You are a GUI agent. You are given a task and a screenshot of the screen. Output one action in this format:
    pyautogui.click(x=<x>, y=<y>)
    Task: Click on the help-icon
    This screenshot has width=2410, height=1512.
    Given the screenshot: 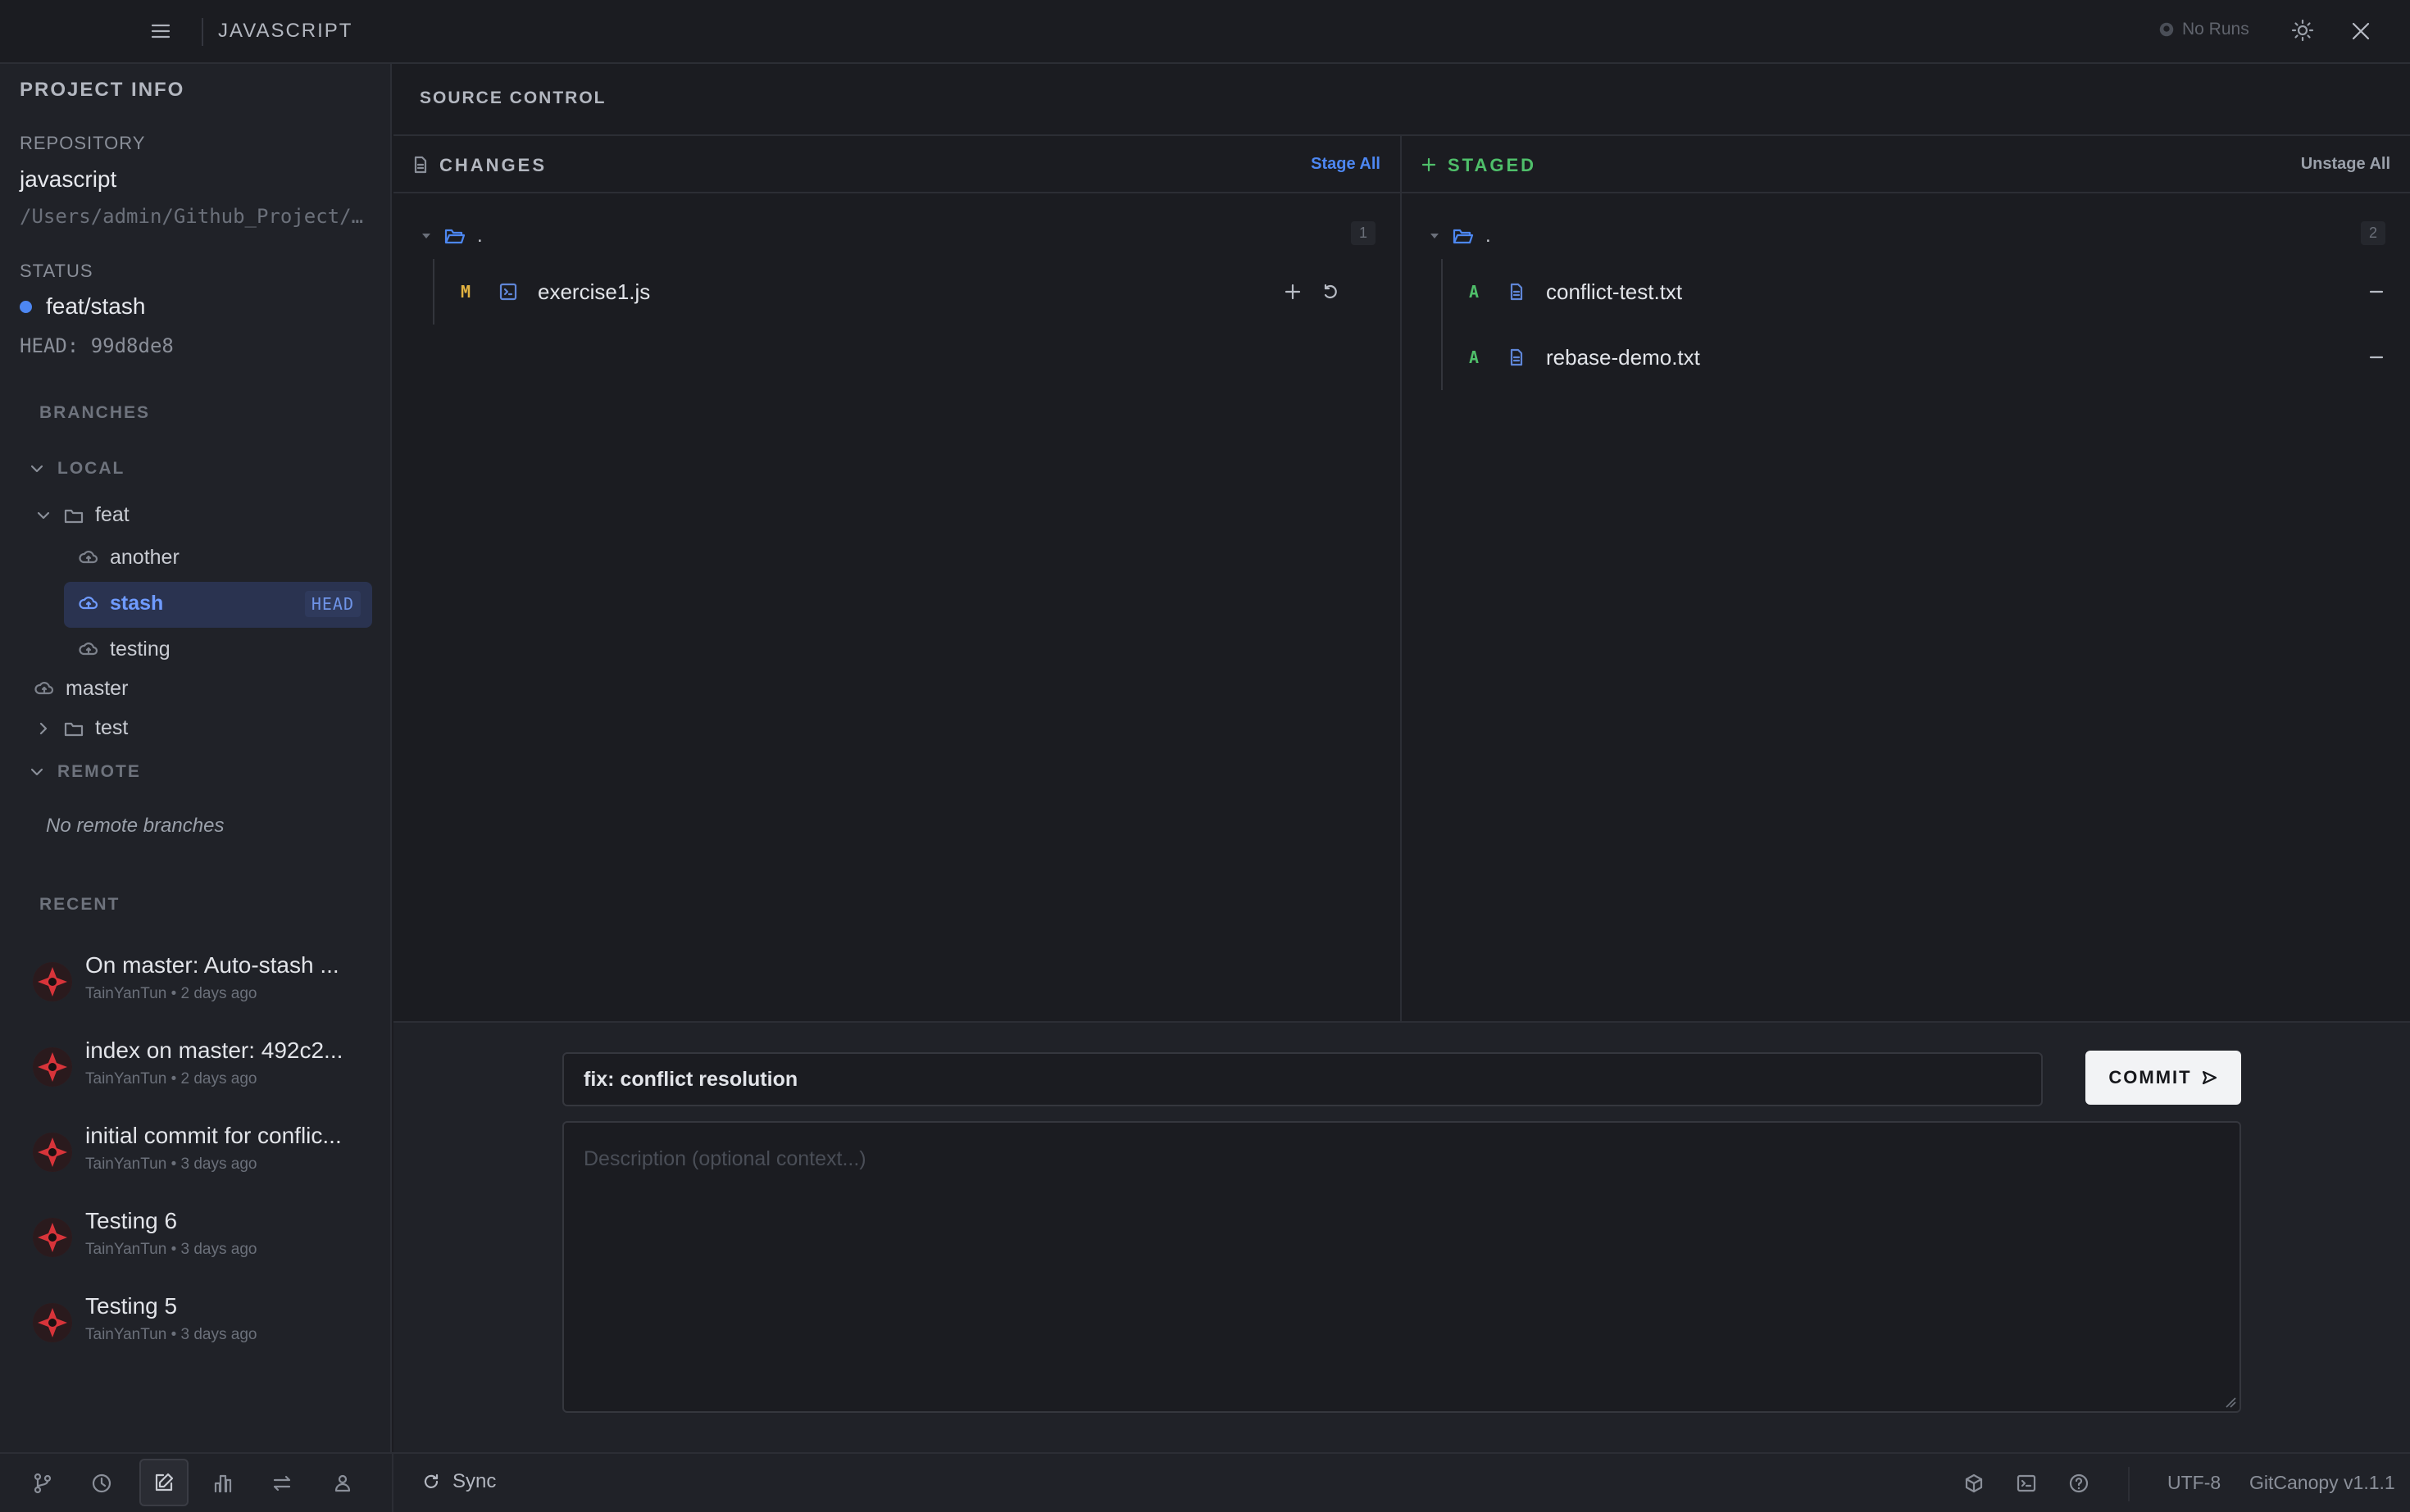 What is the action you would take?
    pyautogui.click(x=2078, y=1483)
    